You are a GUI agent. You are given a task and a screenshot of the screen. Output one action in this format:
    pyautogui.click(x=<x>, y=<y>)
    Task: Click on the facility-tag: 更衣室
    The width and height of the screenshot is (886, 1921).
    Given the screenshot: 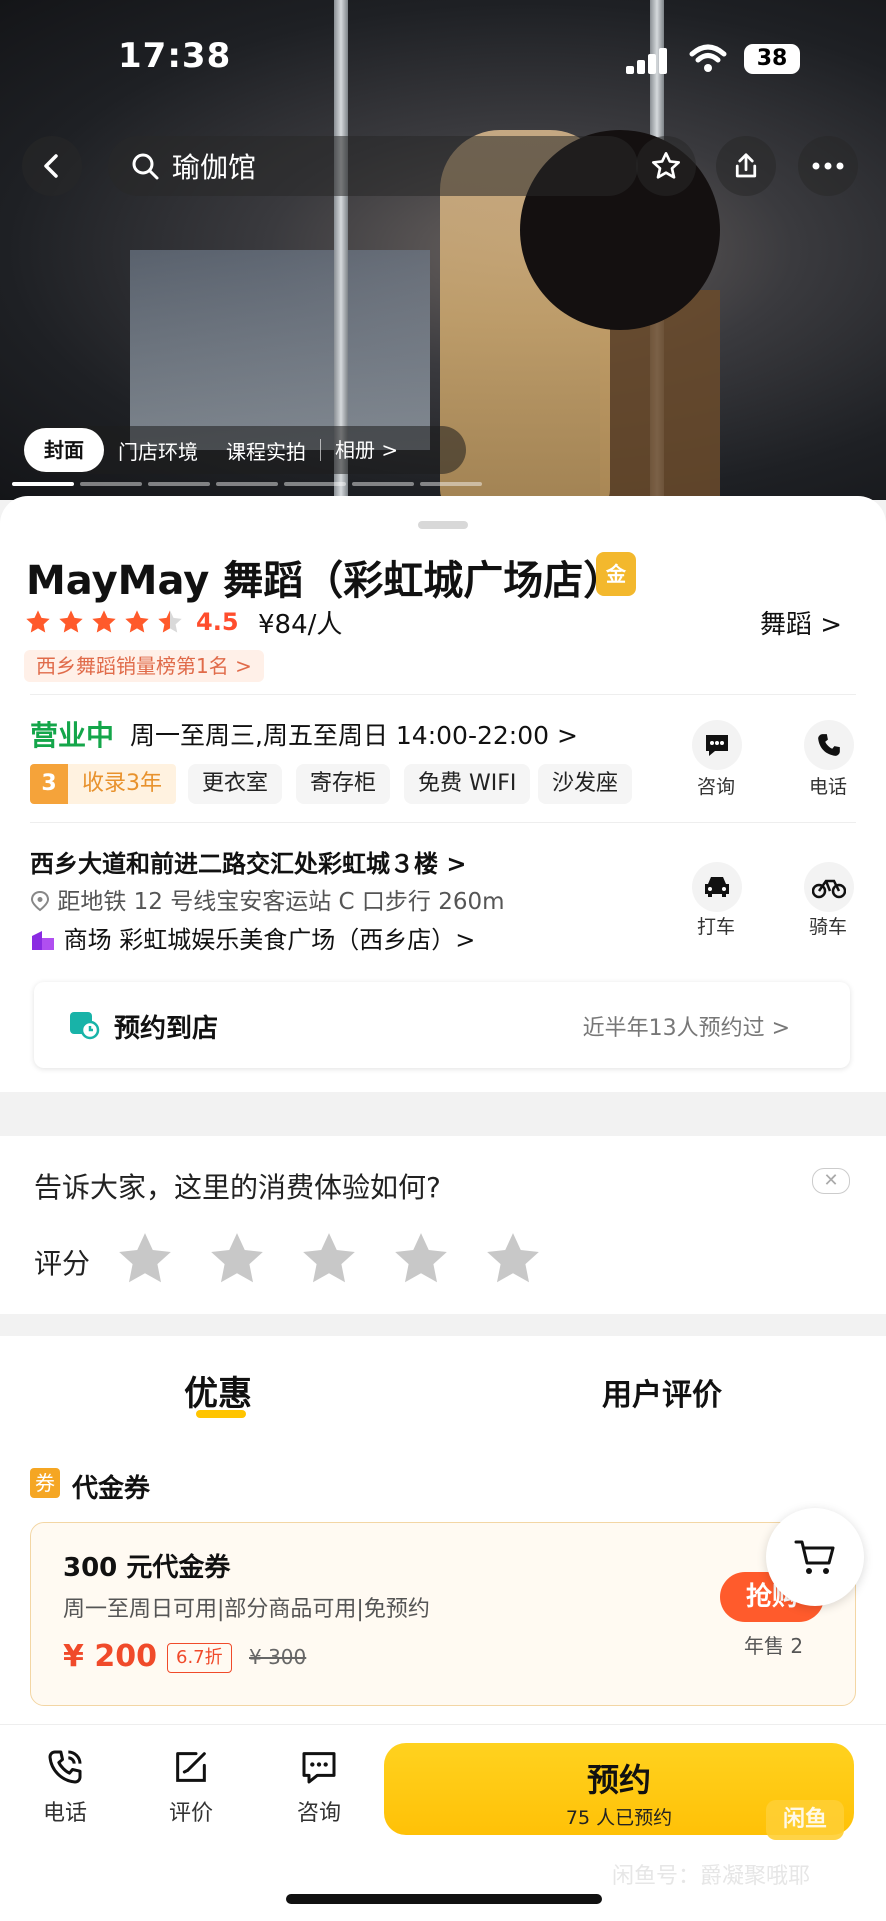 What is the action you would take?
    pyautogui.click(x=235, y=784)
    